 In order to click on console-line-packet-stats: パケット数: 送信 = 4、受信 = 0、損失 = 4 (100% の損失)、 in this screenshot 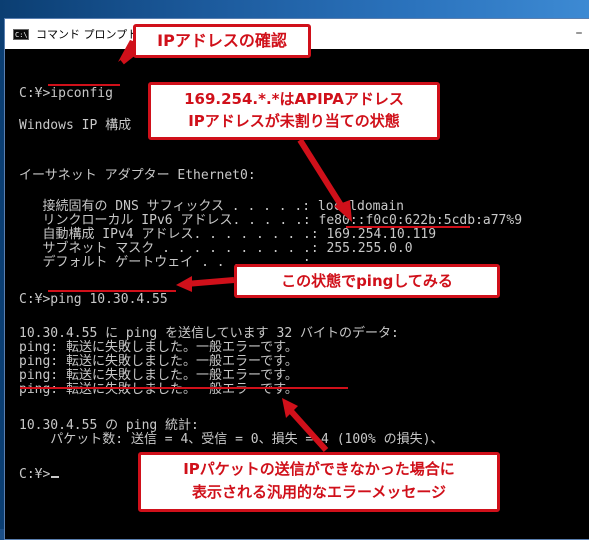, I will do `click(231, 439)`.